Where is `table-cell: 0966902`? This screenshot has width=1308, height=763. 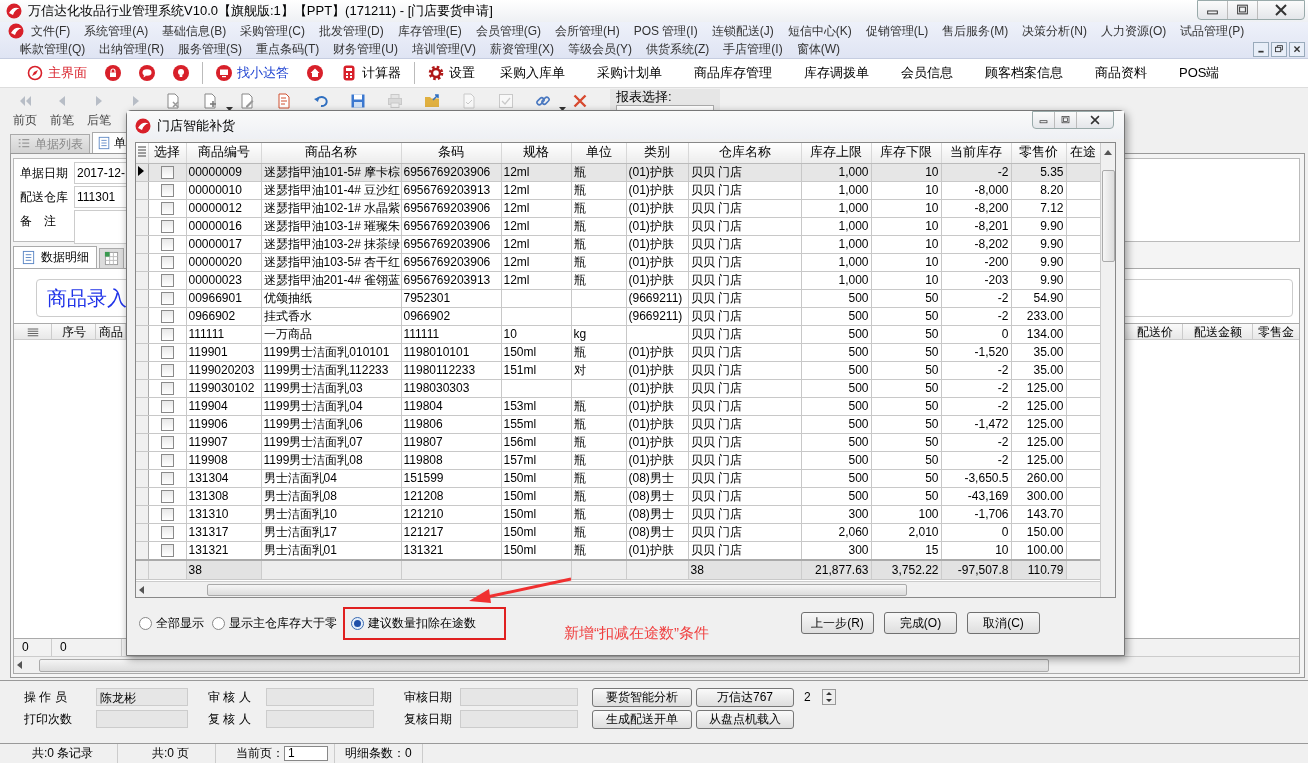
table-cell: 0966902 is located at coordinates (451, 316).